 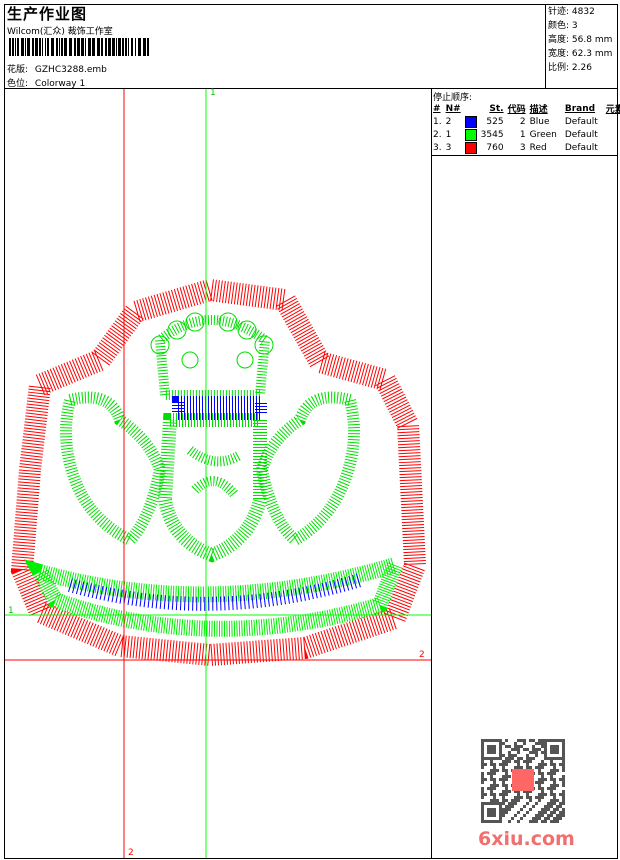 I want to click on stop-row: 1. 2 525 2 Blue Default, so click(x=525, y=121).